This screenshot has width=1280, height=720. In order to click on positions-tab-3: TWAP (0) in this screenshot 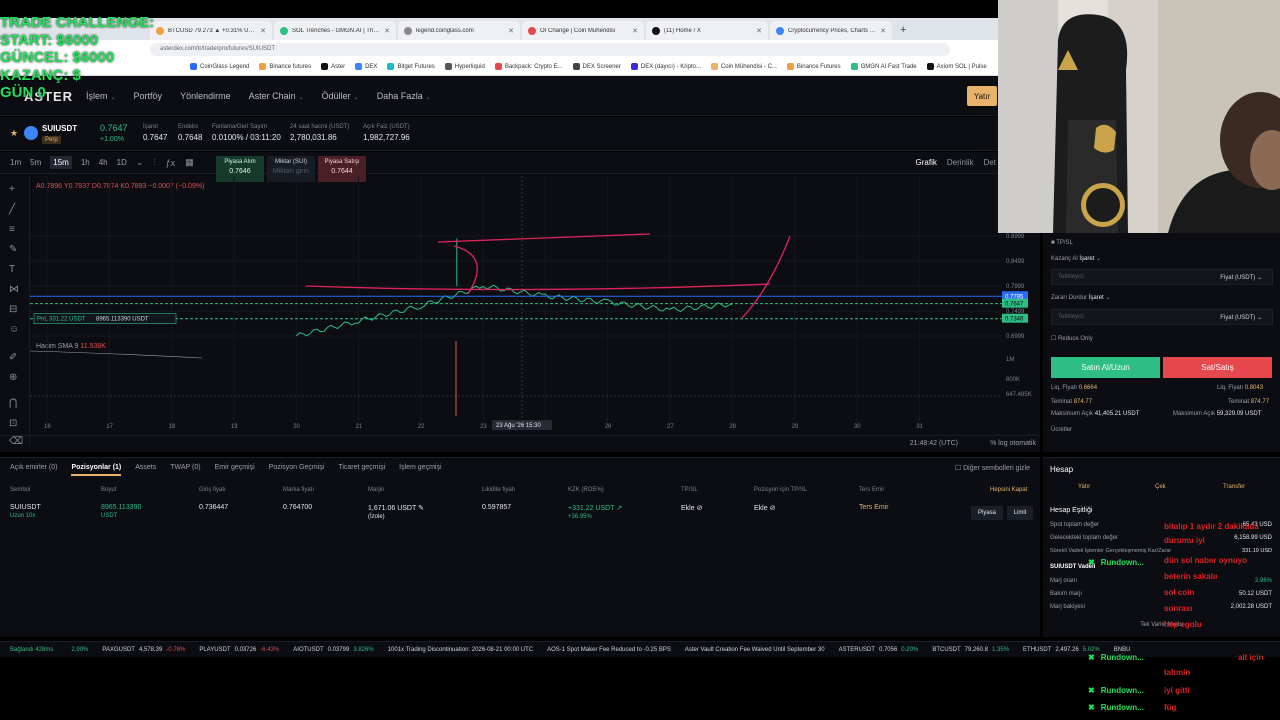, I will do `click(185, 470)`.